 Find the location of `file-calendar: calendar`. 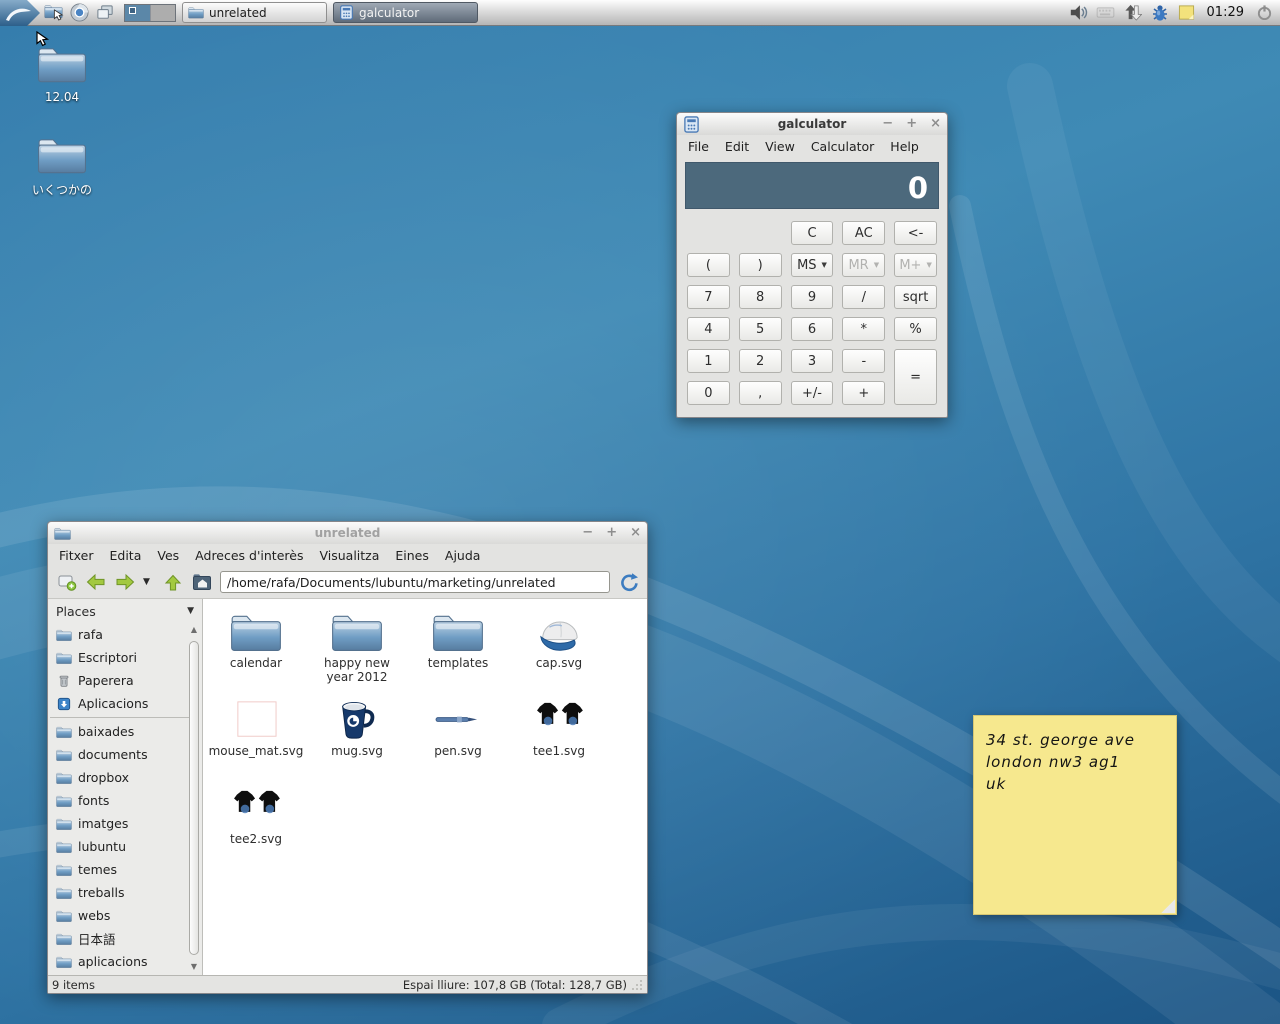

file-calendar: calendar is located at coordinates (256, 655).